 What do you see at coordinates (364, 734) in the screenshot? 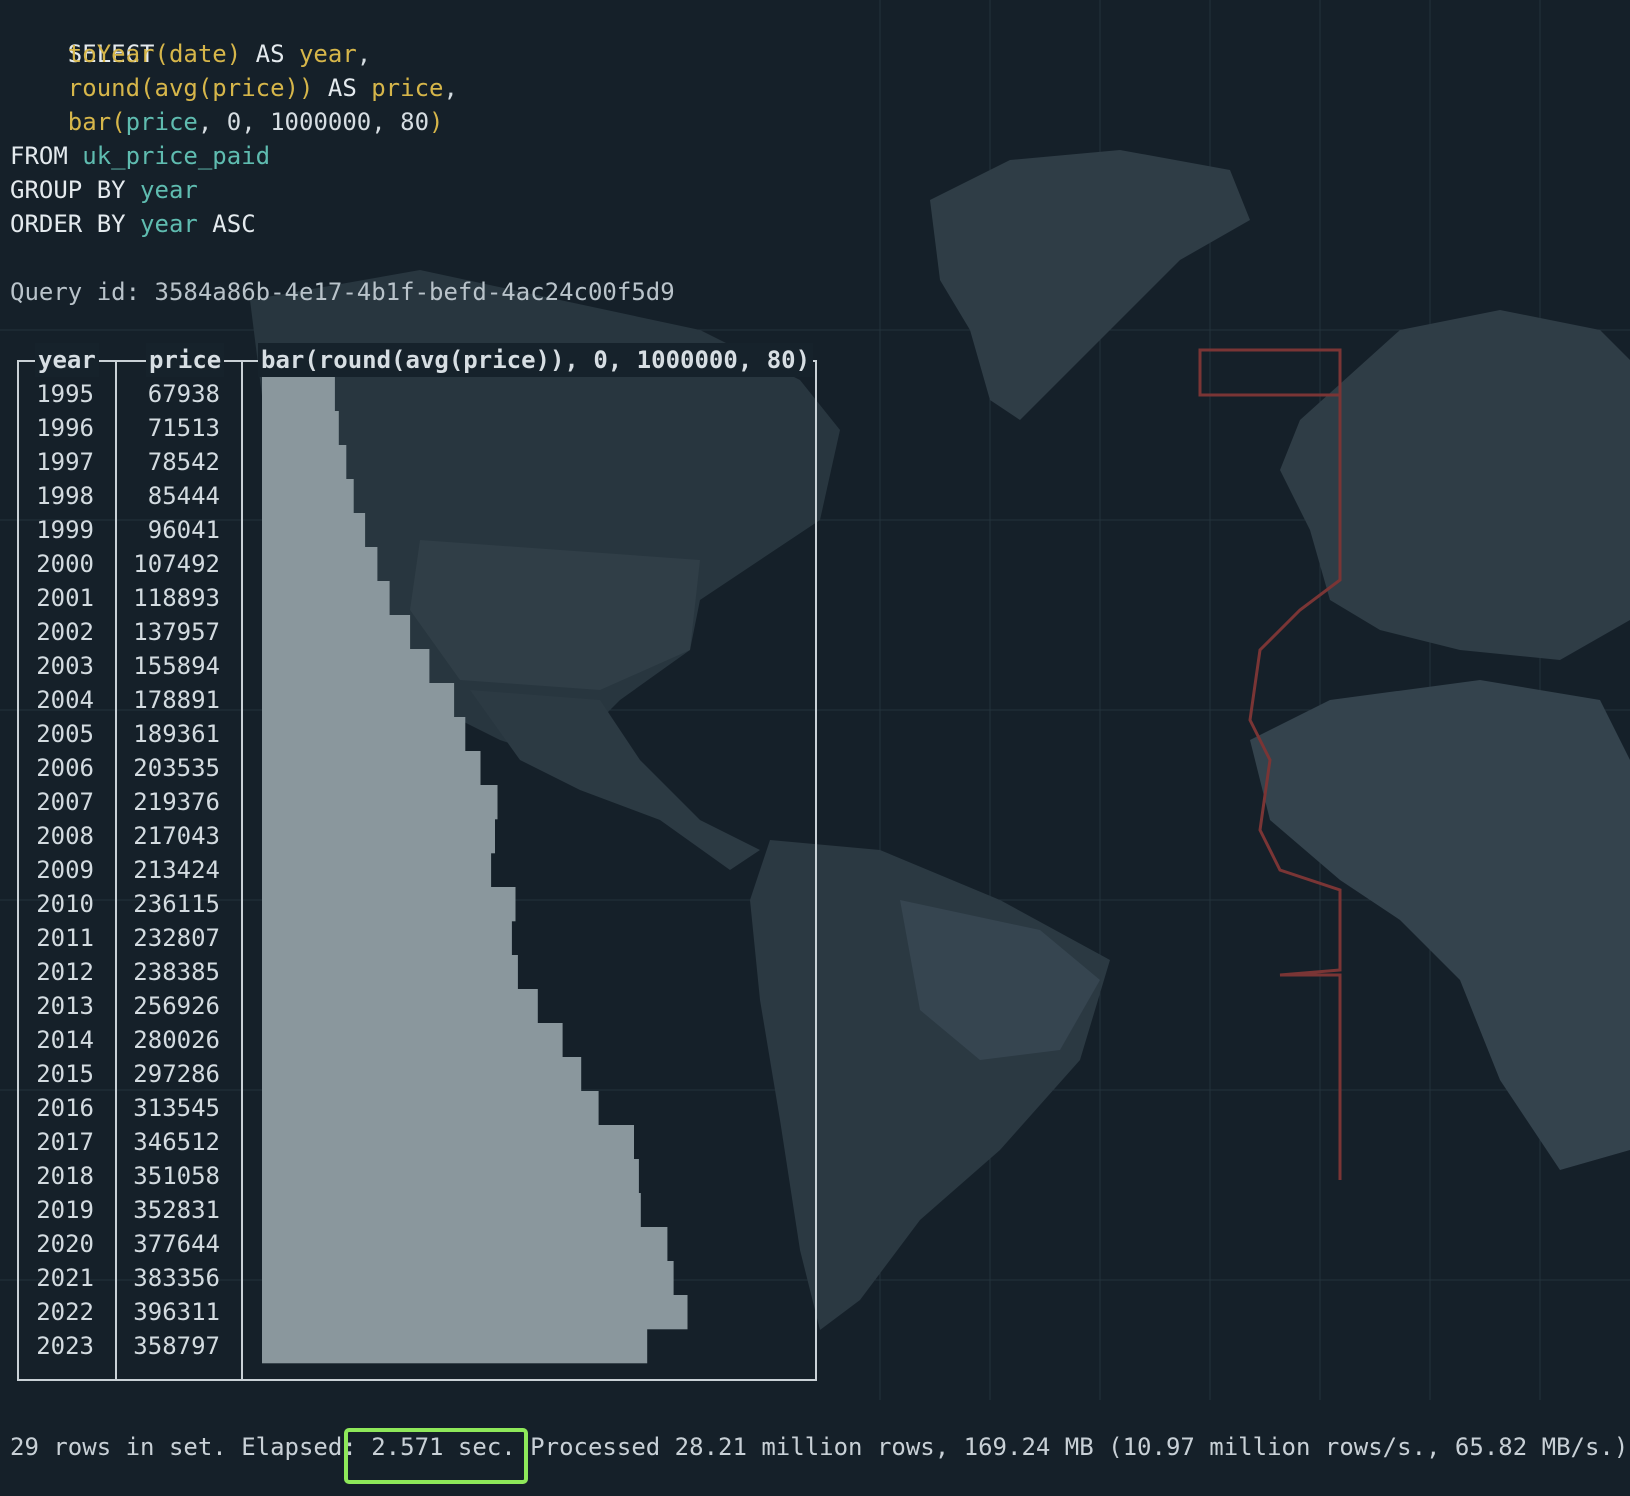
I see `bar-2005` at bounding box center [364, 734].